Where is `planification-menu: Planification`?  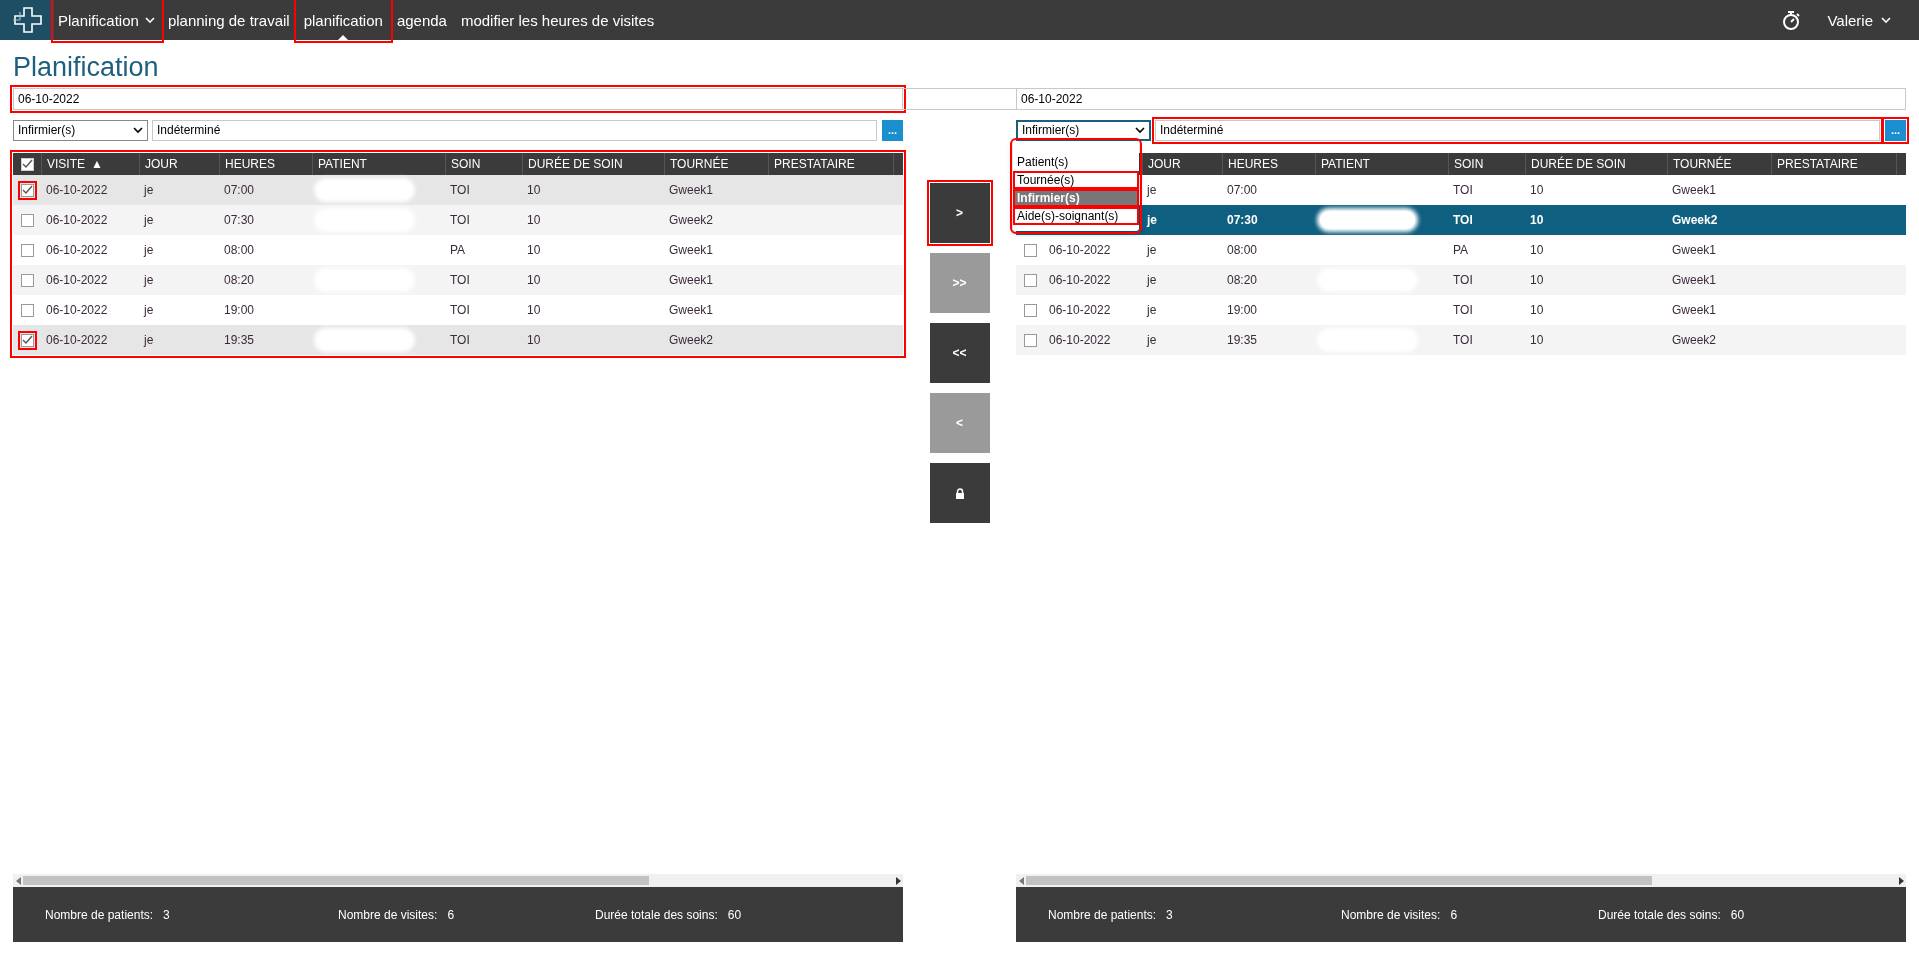
planification-menu: Planification is located at coordinates (107, 20).